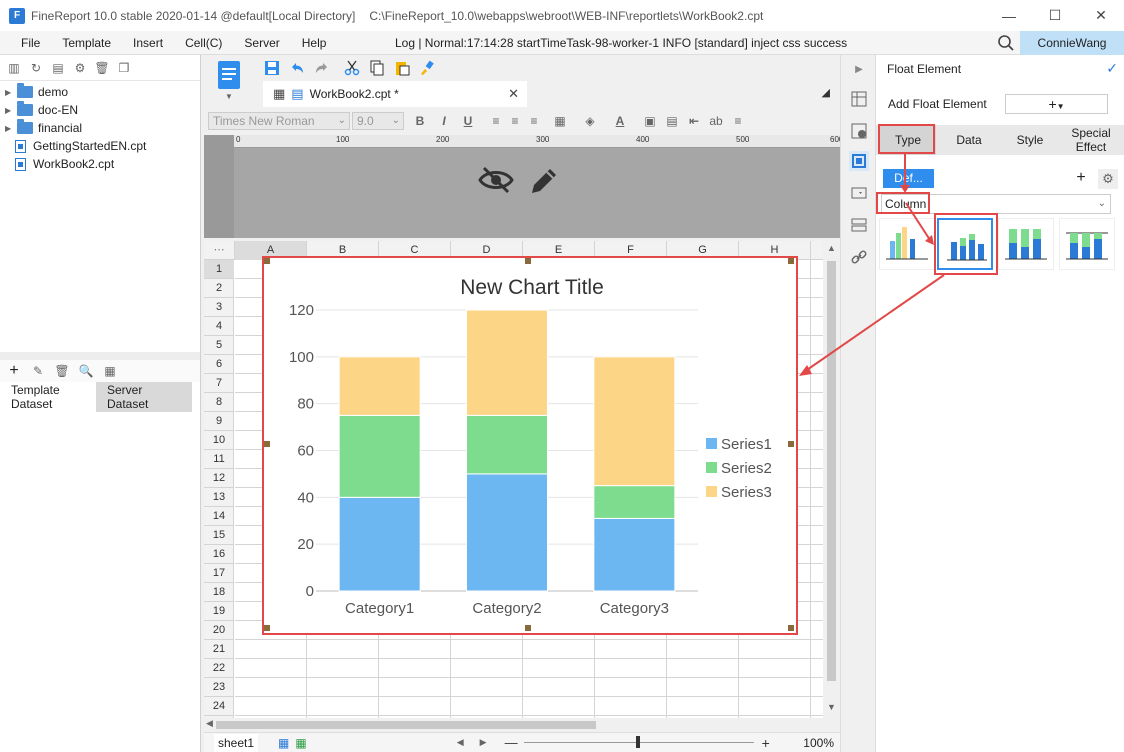 The width and height of the screenshot is (1124, 752). Describe the element at coordinates (650, 121) in the screenshot. I see `merge-cells-icon: ▣` at that location.